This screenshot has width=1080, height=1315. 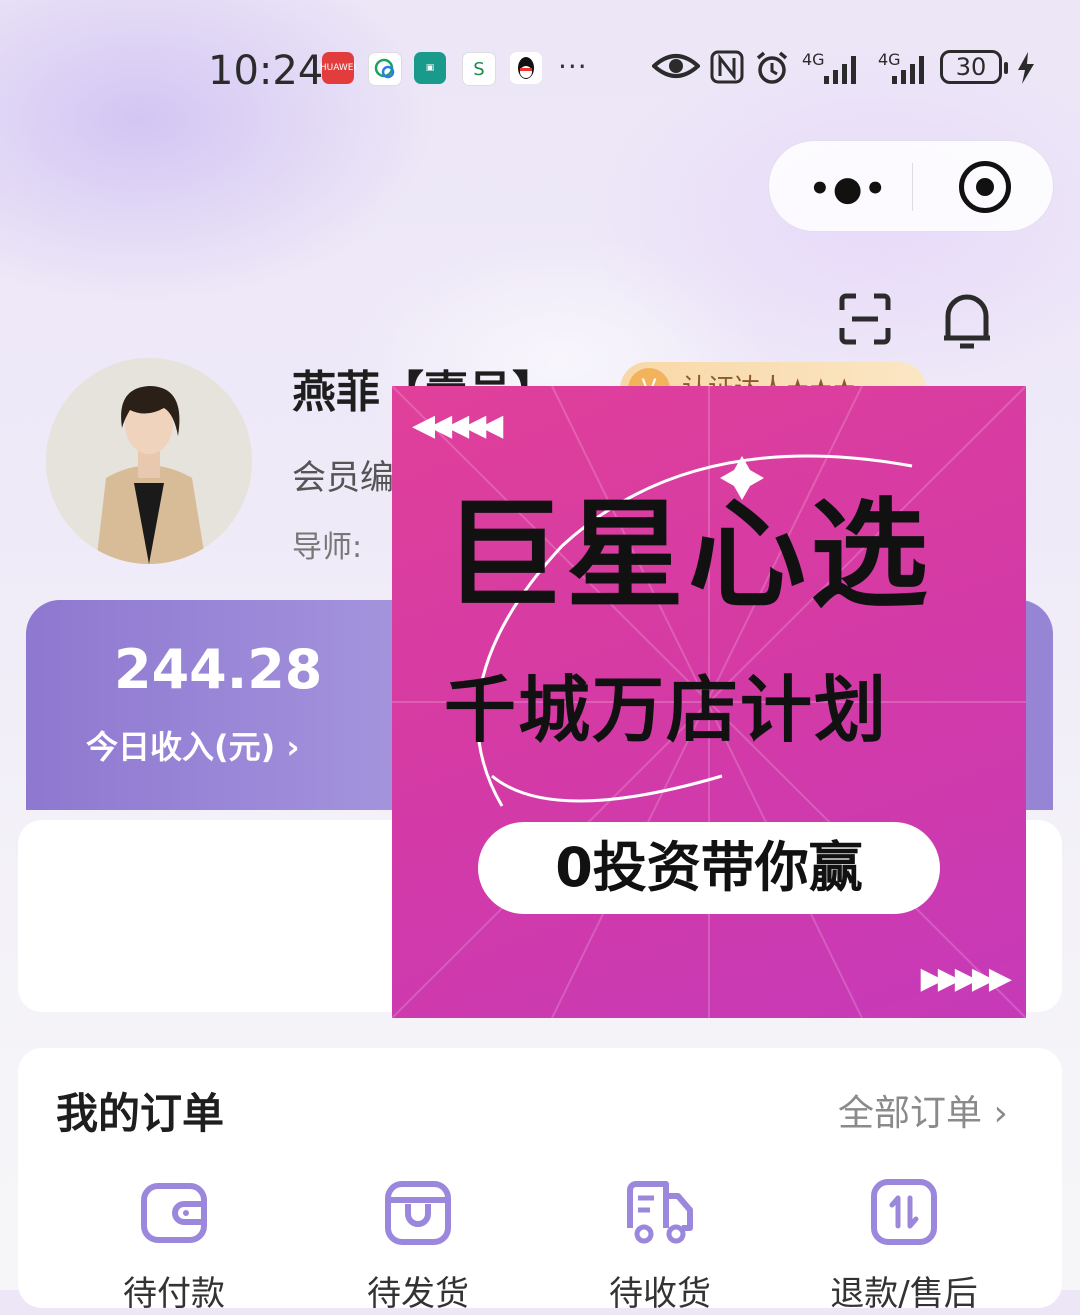 What do you see at coordinates (865, 319) in the screenshot?
I see `scan-icon` at bounding box center [865, 319].